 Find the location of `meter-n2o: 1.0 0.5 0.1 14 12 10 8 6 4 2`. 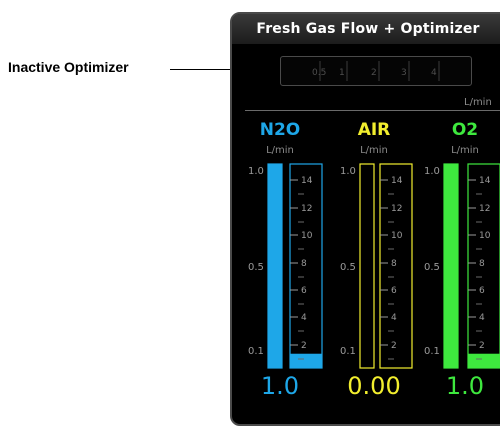

meter-n2o: 1.0 0.5 0.1 14 12 10 8 6 4 2 is located at coordinates (285, 266).